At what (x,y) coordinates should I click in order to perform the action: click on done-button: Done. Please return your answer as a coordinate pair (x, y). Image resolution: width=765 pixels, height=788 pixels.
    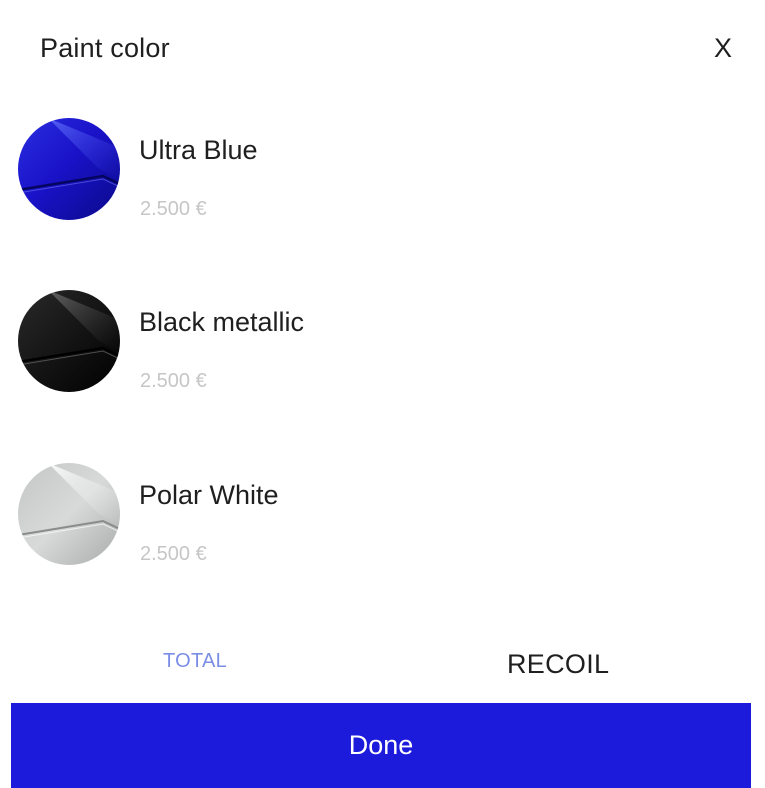
    Looking at the image, I should click on (381, 745).